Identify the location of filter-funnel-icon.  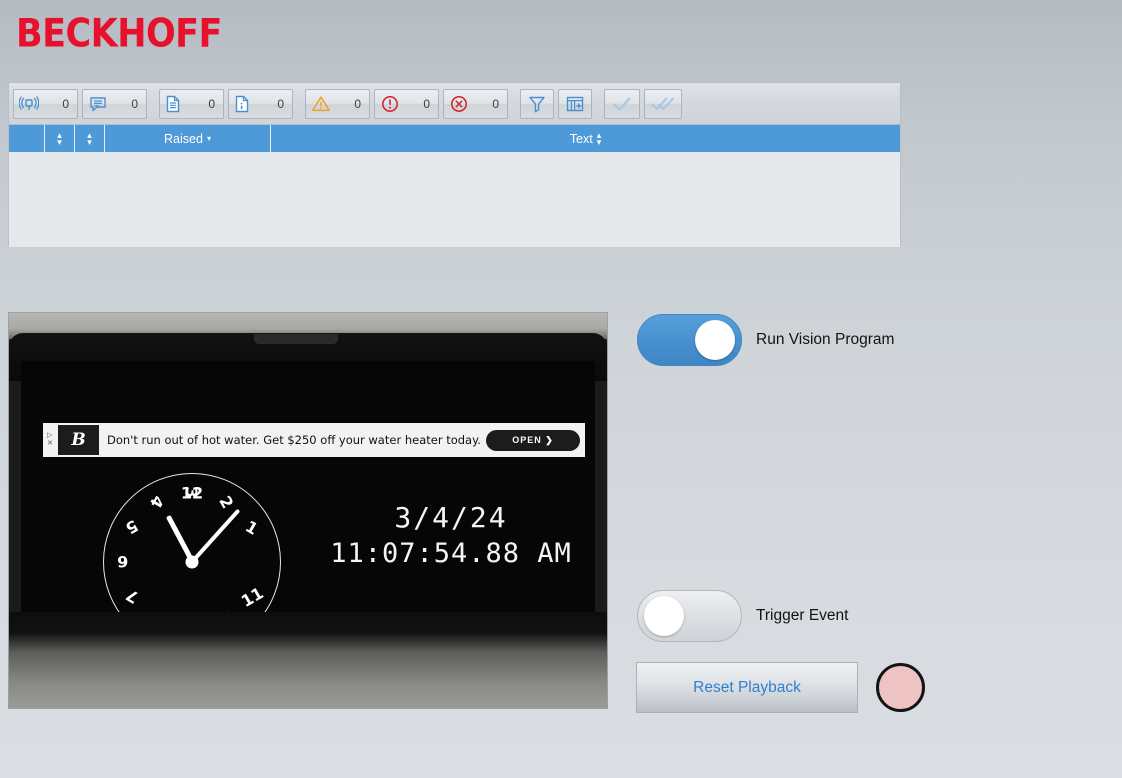
(537, 104).